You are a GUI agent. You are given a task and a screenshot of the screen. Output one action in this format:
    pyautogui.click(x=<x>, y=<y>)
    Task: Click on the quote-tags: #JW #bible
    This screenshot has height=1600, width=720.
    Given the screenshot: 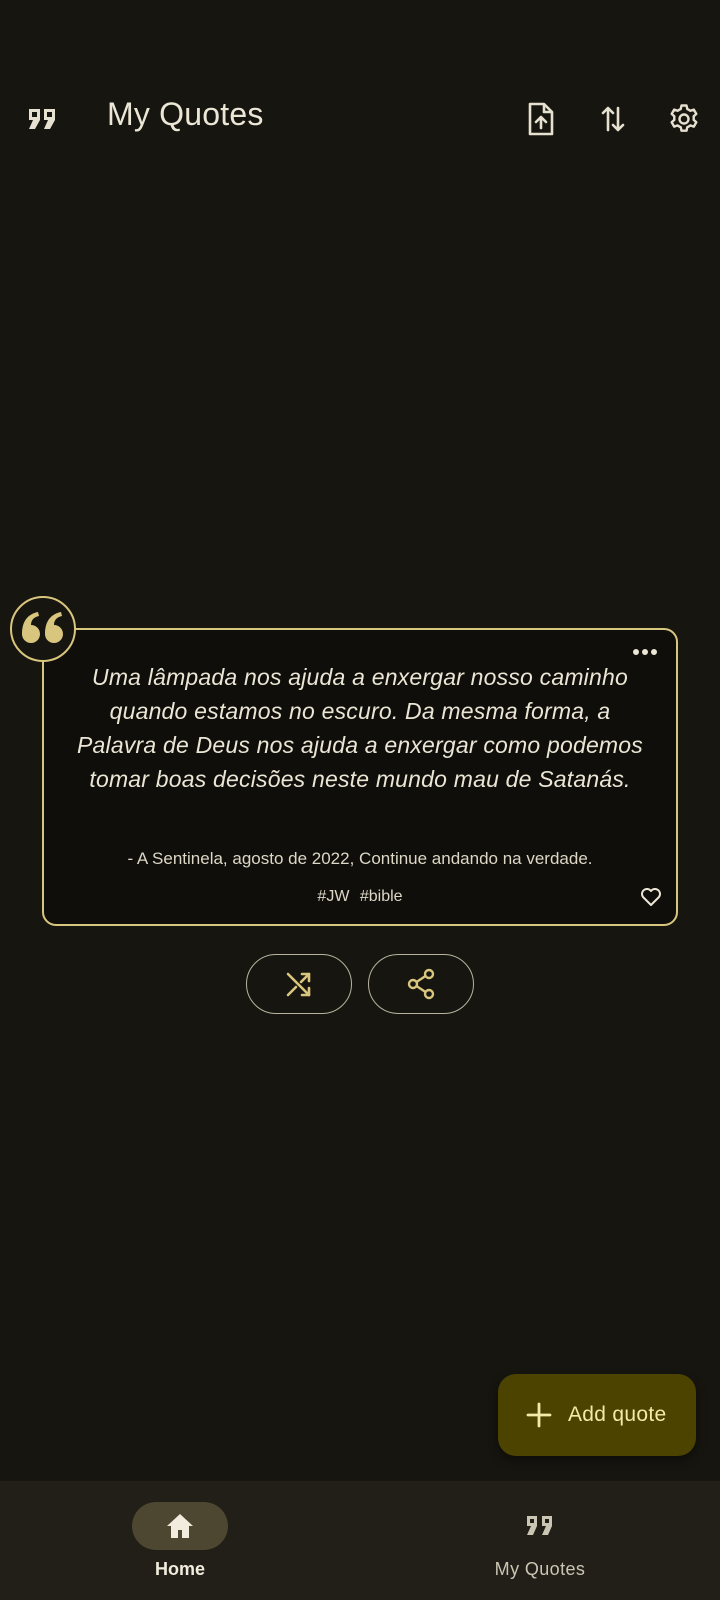 What is the action you would take?
    pyautogui.click(x=360, y=897)
    